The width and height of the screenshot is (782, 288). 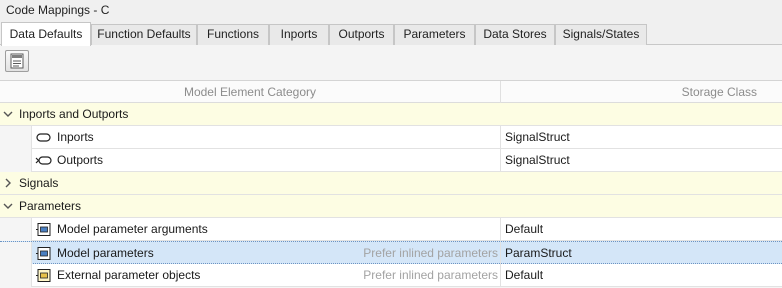 What do you see at coordinates (391, 183) in the screenshot?
I see `group-row-signals: Signals` at bounding box center [391, 183].